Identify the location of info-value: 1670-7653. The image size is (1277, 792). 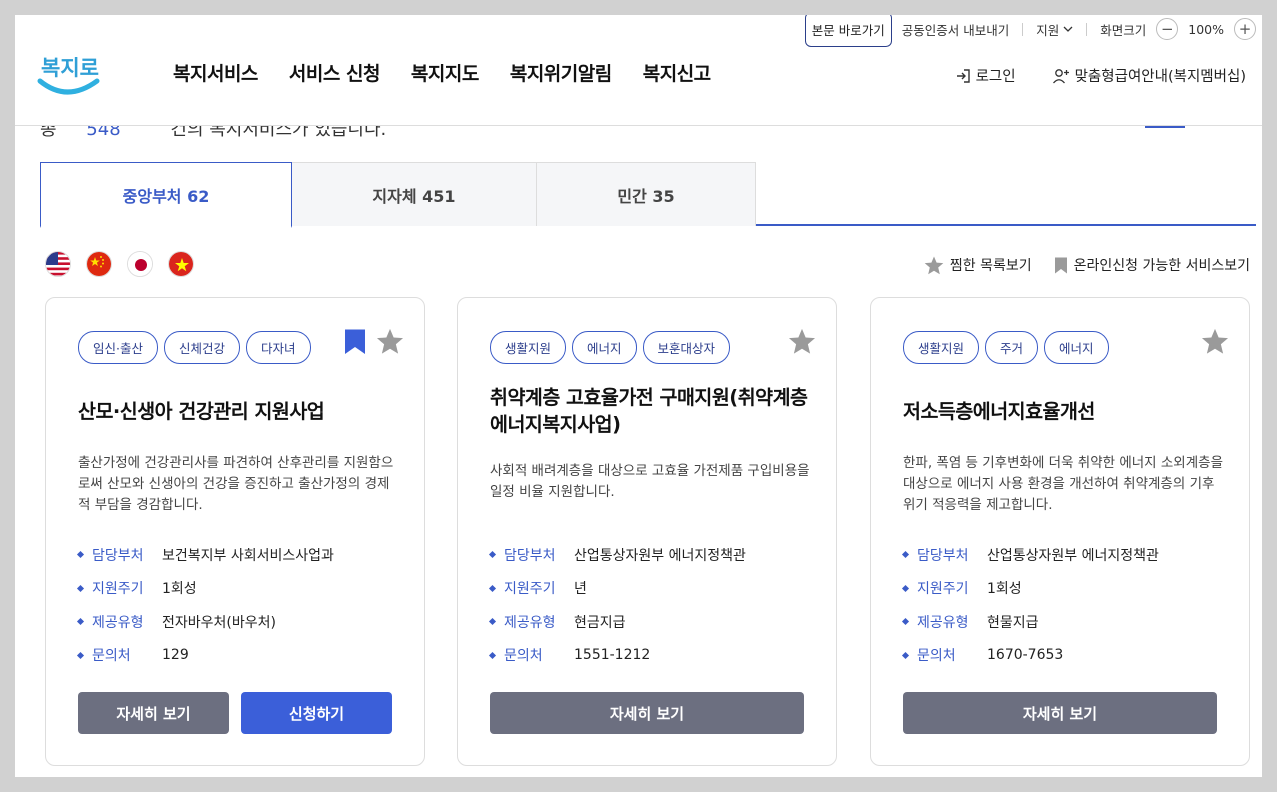
(1025, 655).